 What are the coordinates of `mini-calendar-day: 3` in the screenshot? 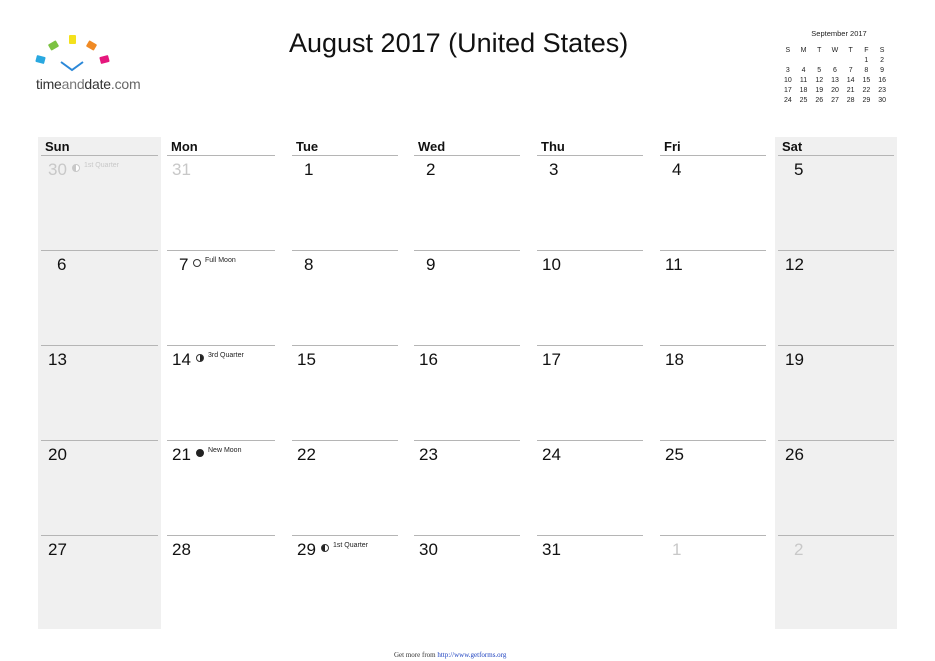 It's located at (787, 71).